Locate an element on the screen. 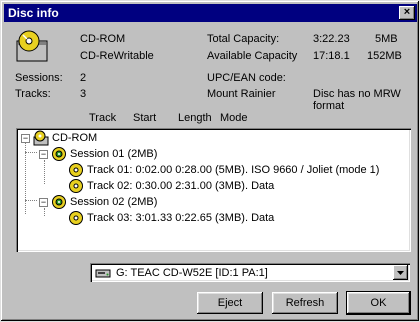  column-header-start: Start is located at coordinates (145, 118).